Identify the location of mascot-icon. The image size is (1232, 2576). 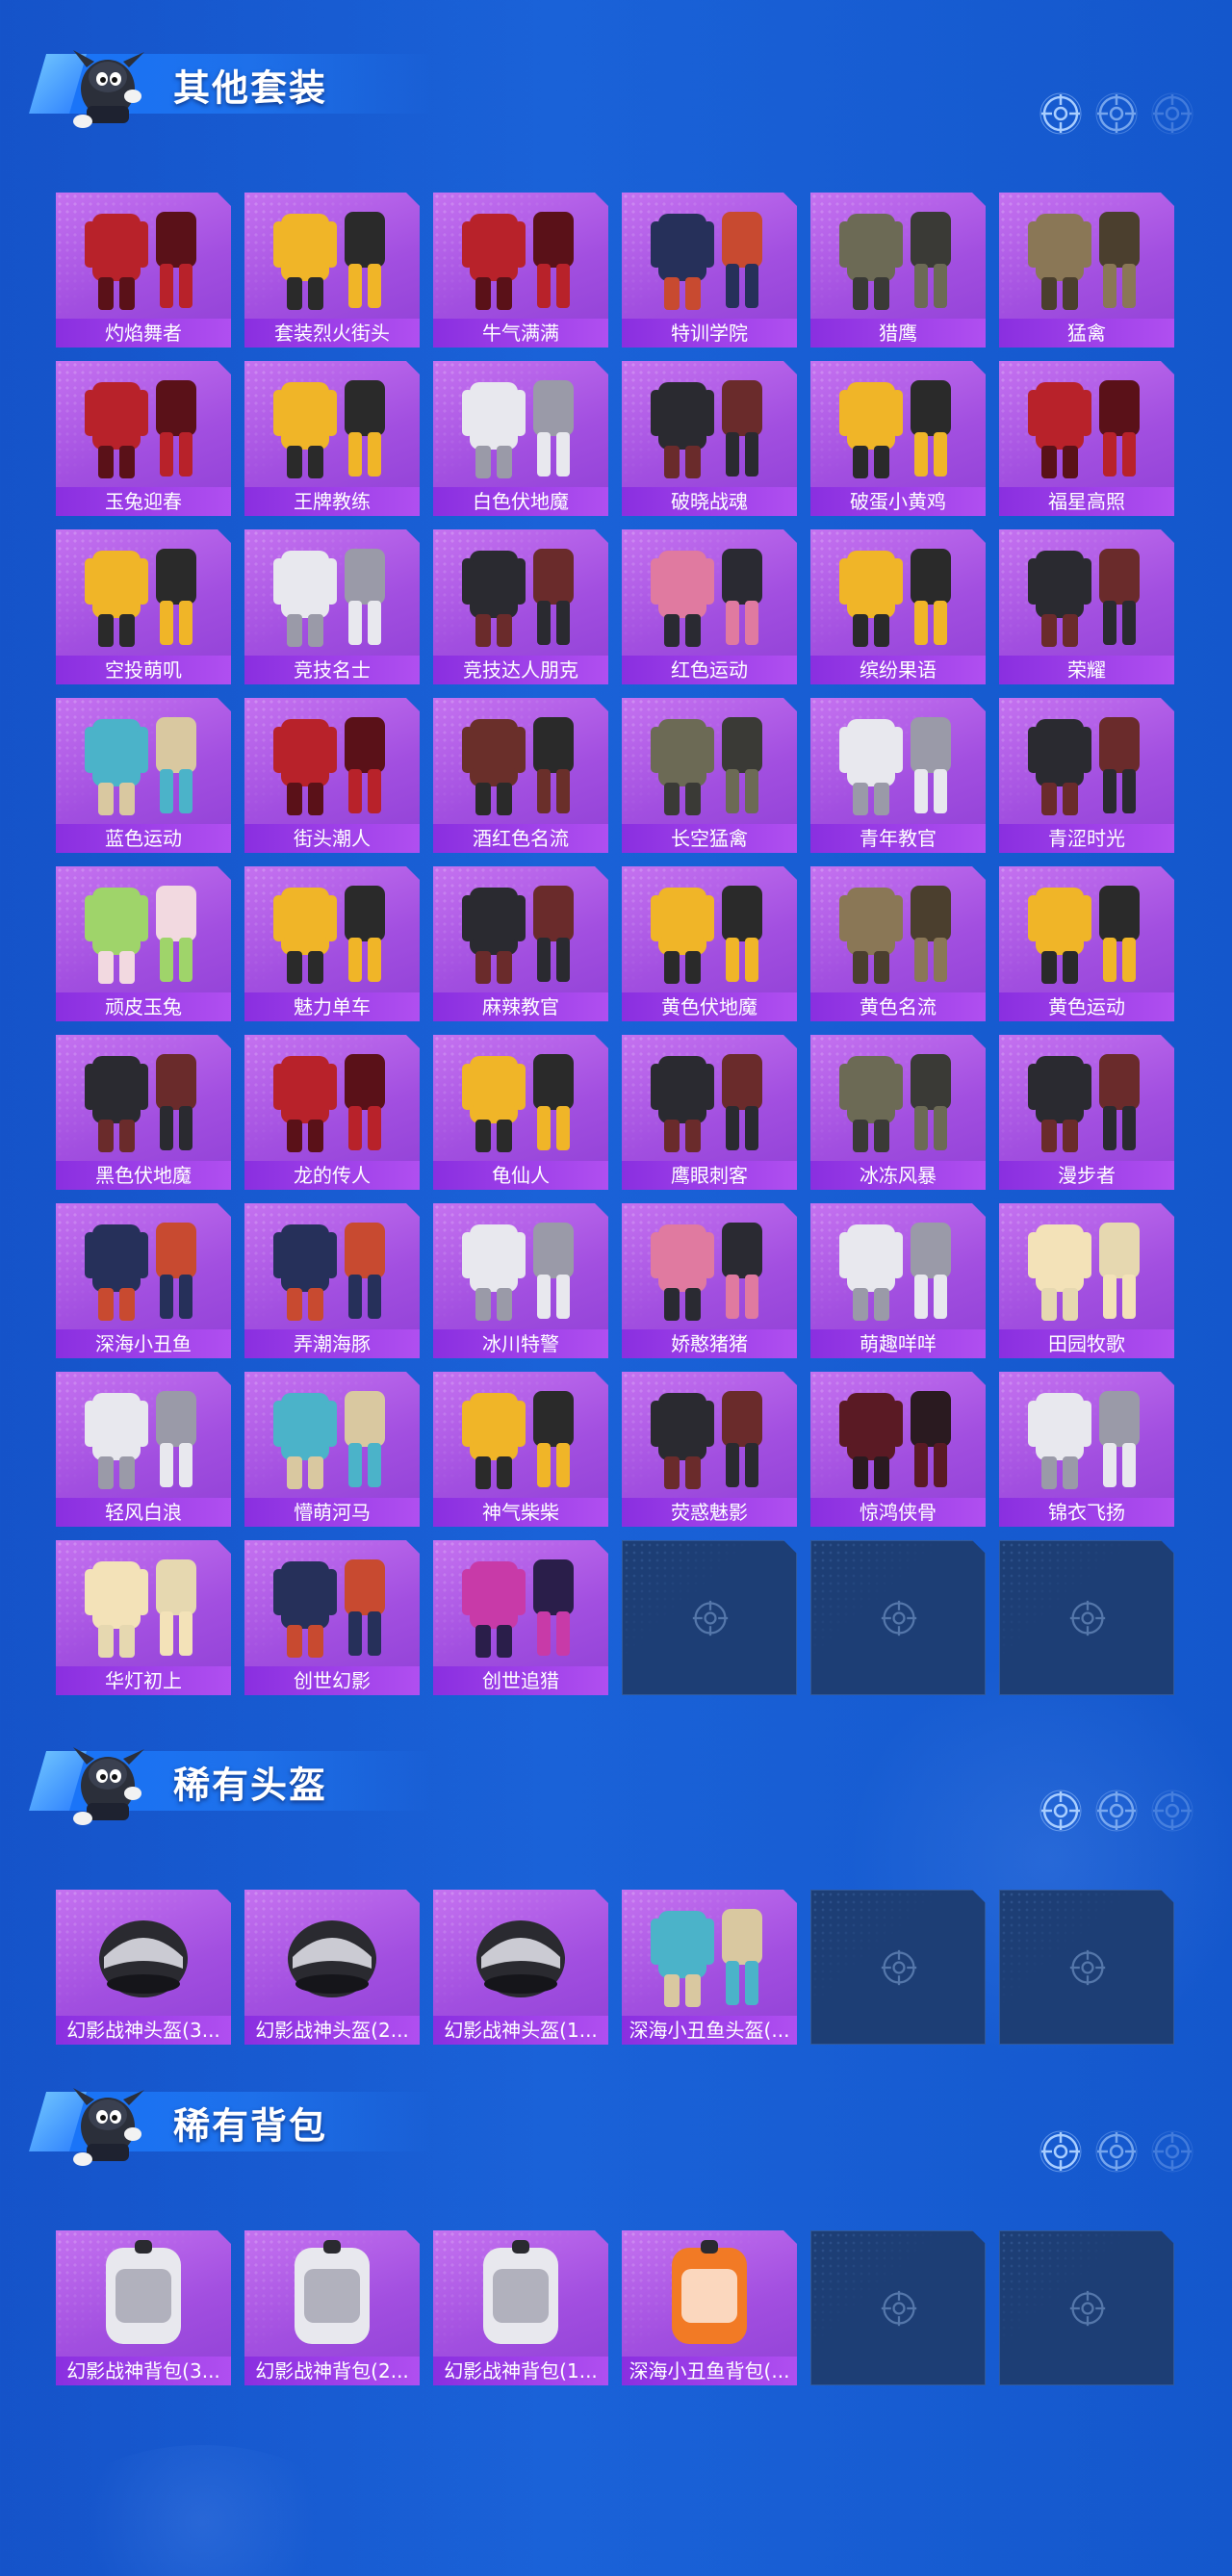
(108, 2127).